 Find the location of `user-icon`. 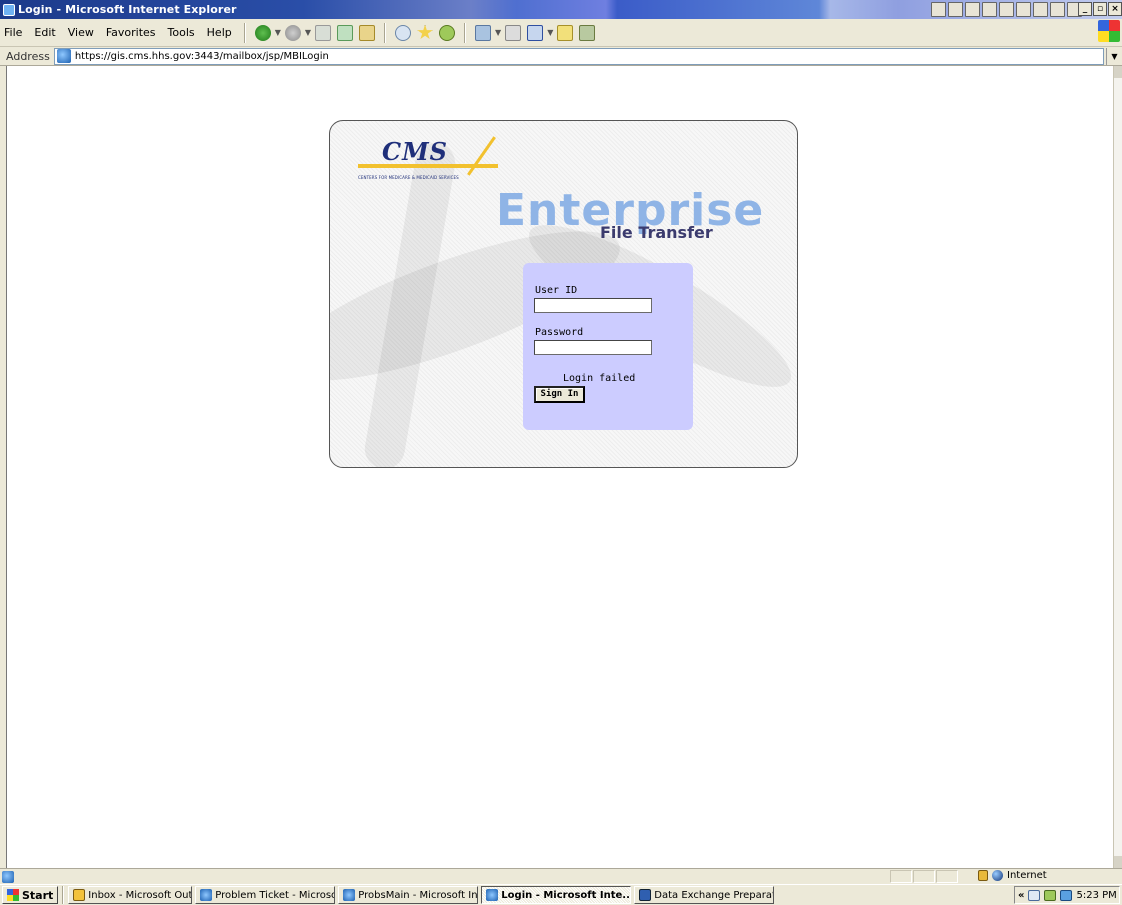

user-icon is located at coordinates (1066, 895).